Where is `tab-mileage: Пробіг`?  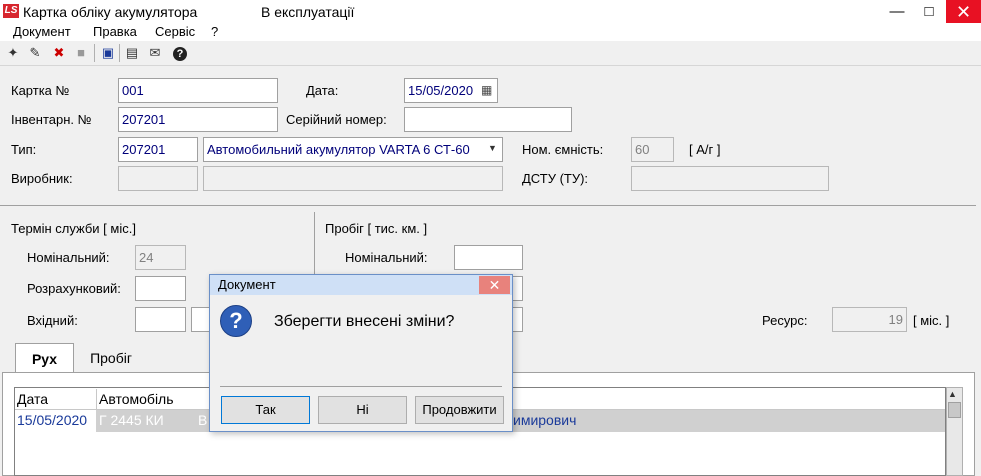 tab-mileage: Пробіг is located at coordinates (111, 358).